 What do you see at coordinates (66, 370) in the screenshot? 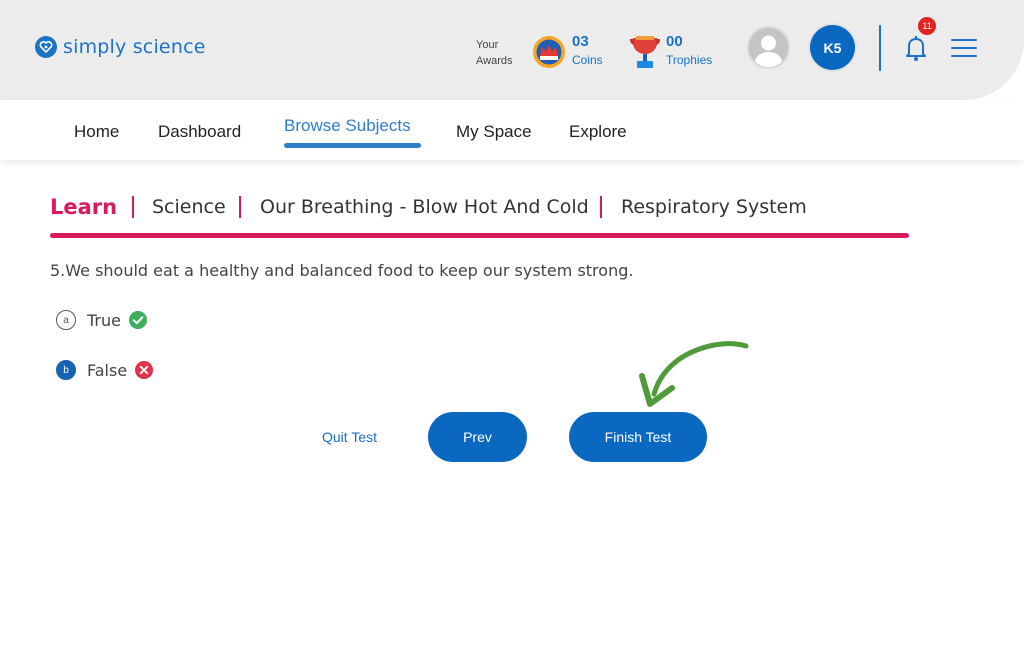
I see `option-letter: b` at bounding box center [66, 370].